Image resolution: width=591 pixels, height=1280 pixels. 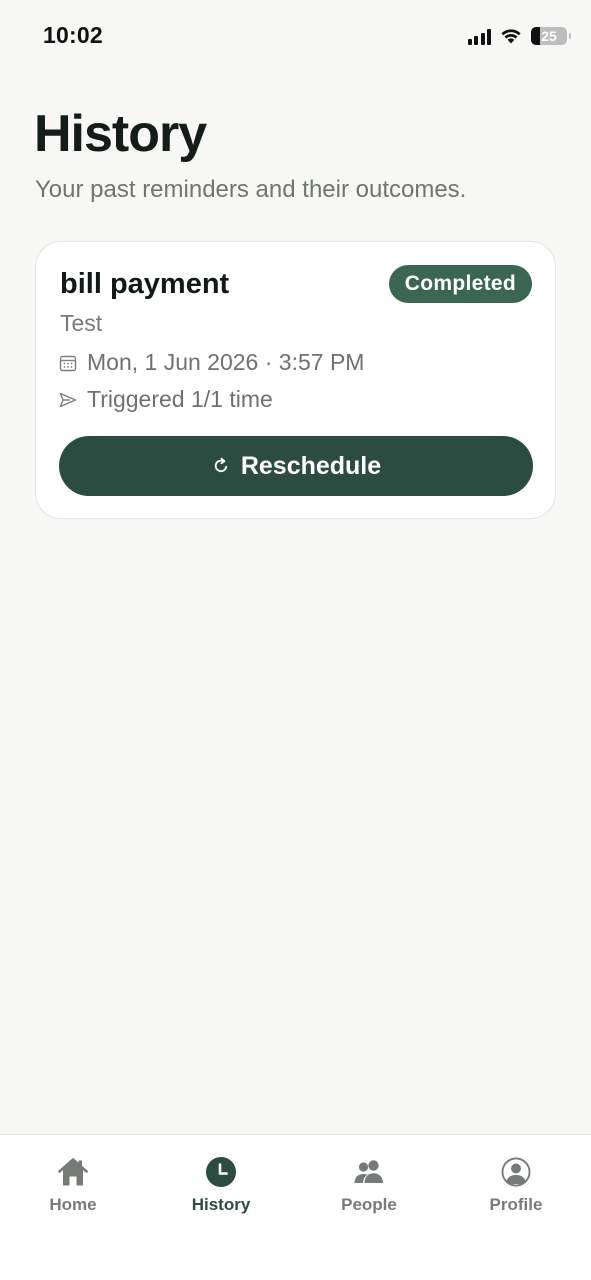 I want to click on battery-fill, so click(x=535, y=36).